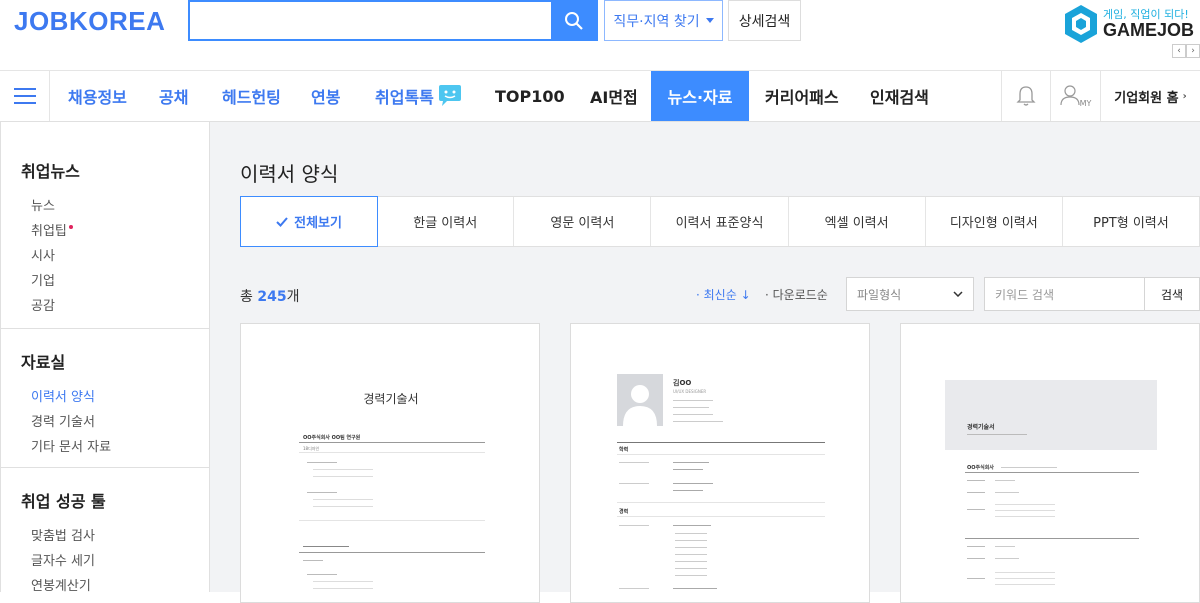 This screenshot has height=603, width=1200. What do you see at coordinates (899, 96) in the screenshot?
I see `nav-talent-search: 인재검색` at bounding box center [899, 96].